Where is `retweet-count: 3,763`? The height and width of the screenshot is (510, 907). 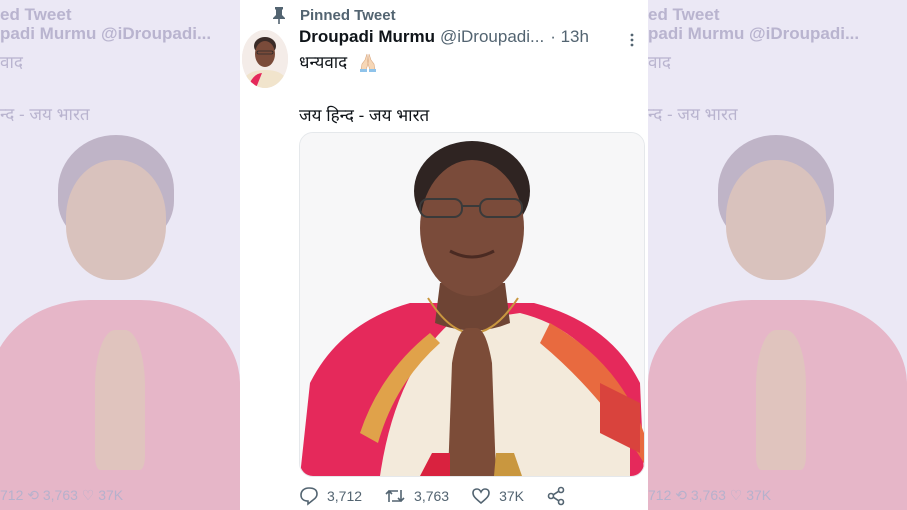 retweet-count: 3,763 is located at coordinates (432, 496).